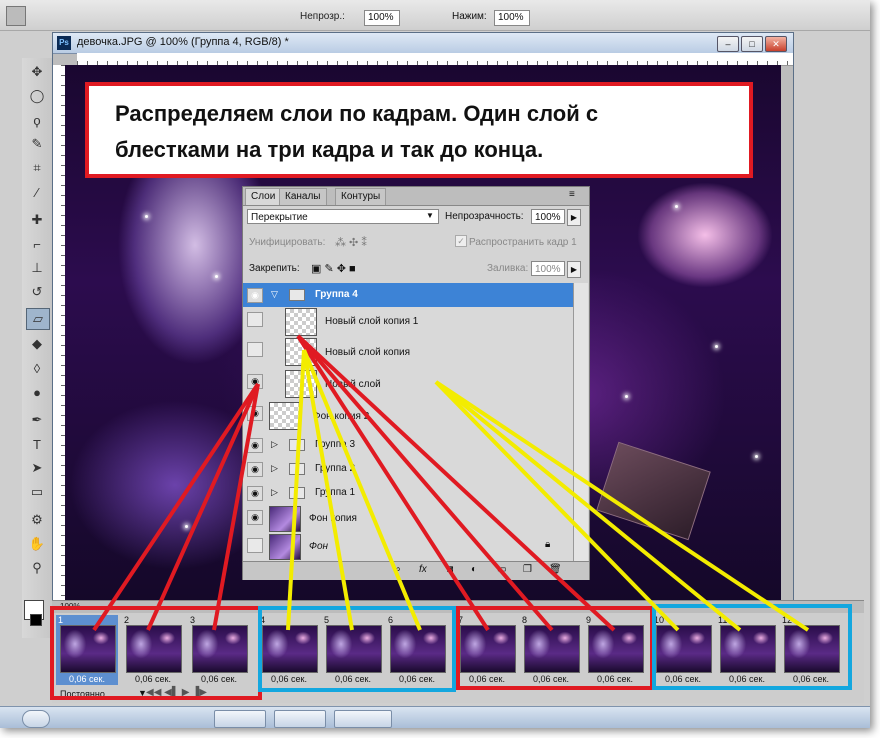 This screenshot has height=738, width=880. What do you see at coordinates (435, 717) in the screenshot?
I see `taskbar` at bounding box center [435, 717].